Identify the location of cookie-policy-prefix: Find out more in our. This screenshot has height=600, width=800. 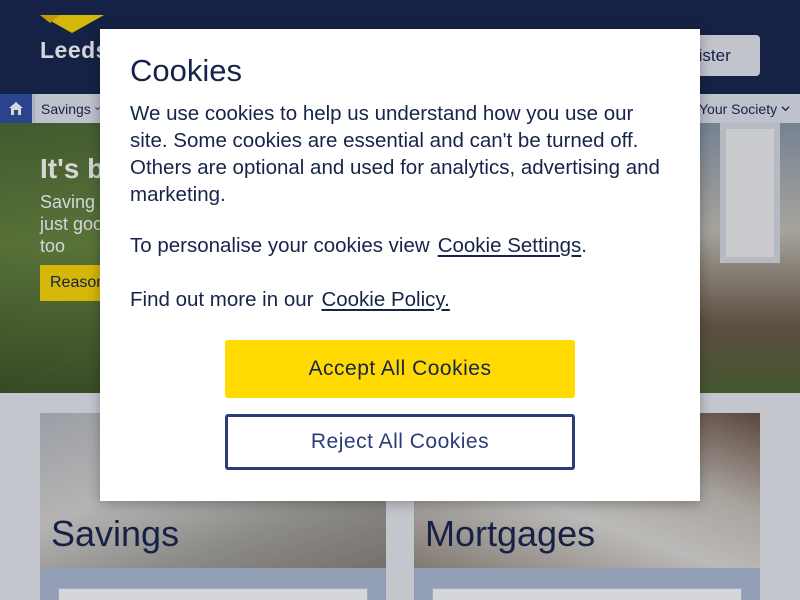
(222, 299).